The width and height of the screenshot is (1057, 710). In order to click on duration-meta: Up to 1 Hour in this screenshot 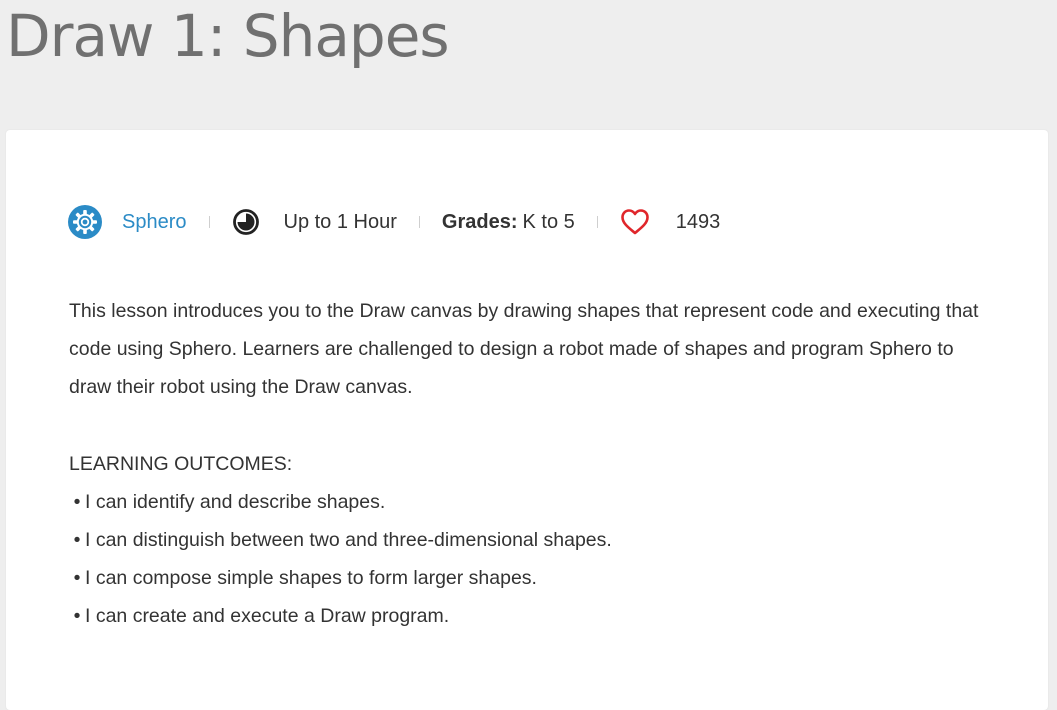, I will do `click(314, 222)`.